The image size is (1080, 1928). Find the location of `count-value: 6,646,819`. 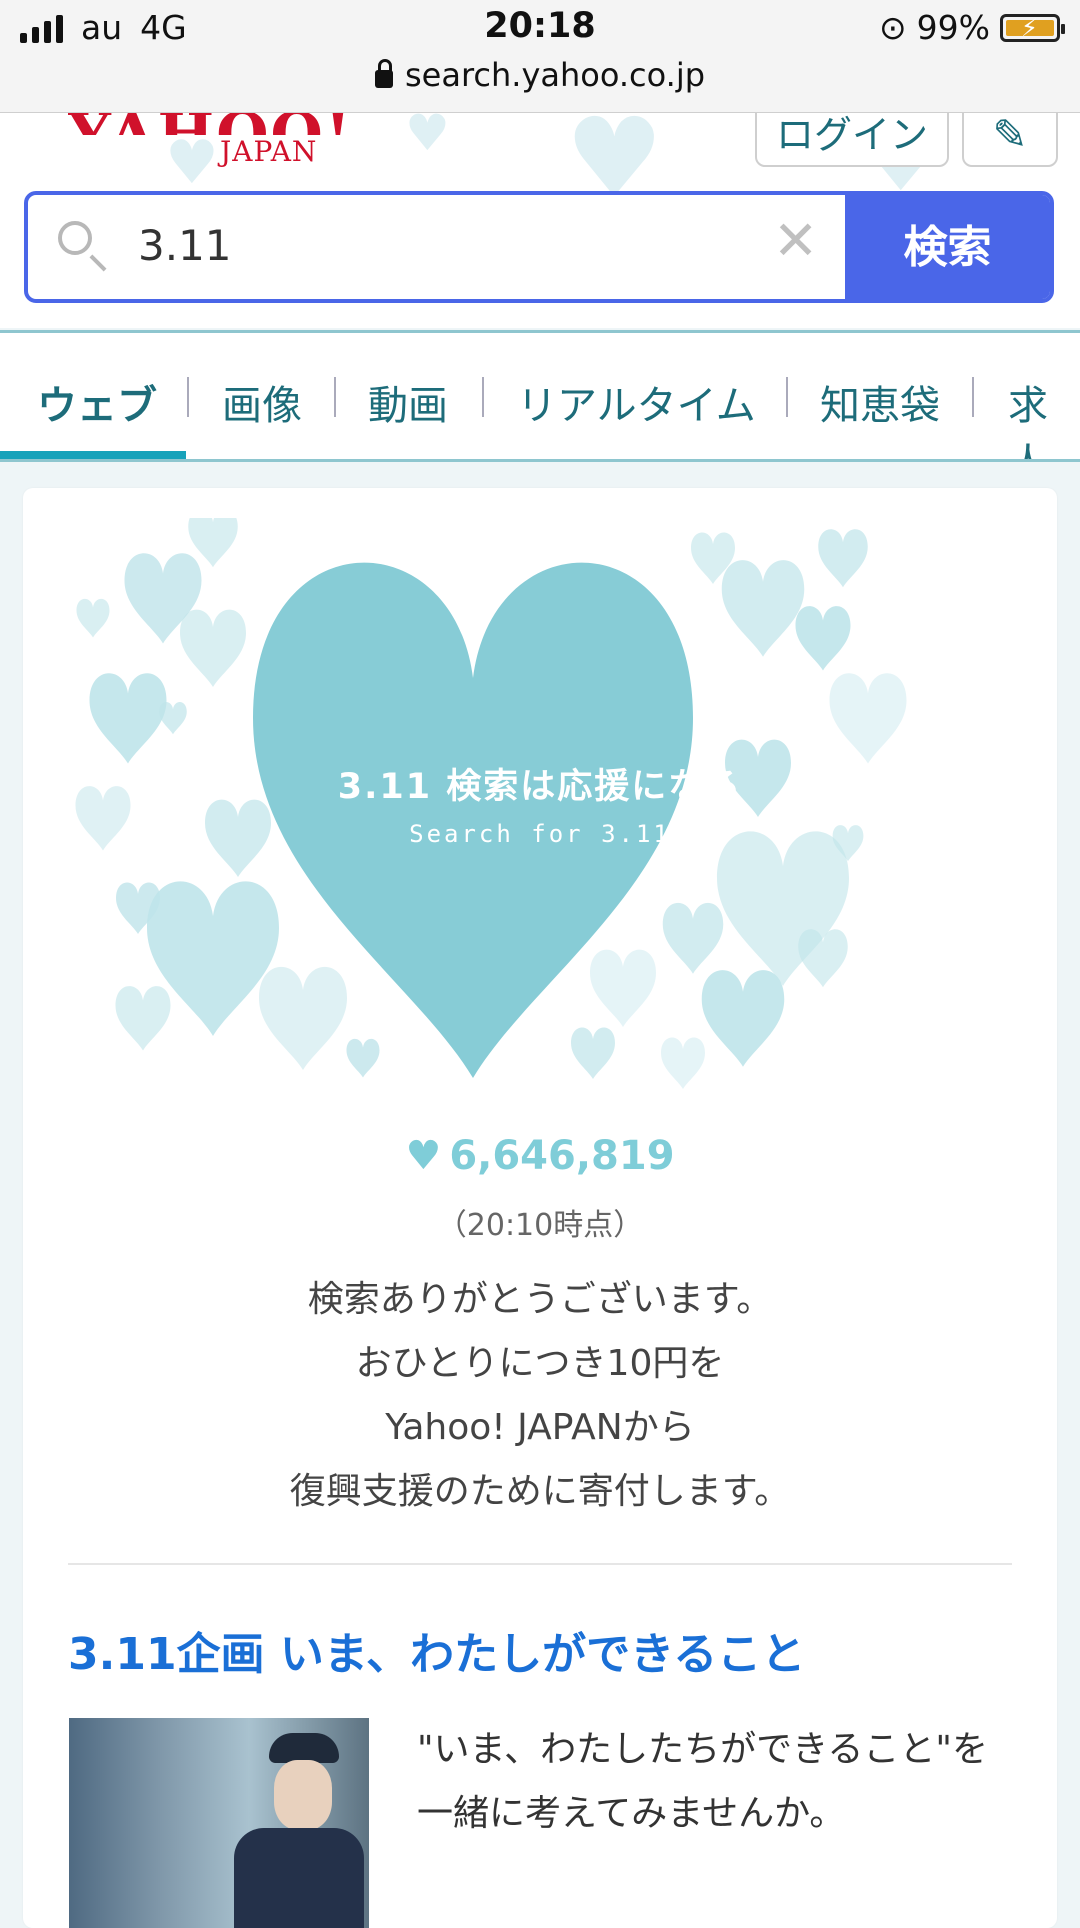

count-value: 6,646,819 is located at coordinates (562, 1156).